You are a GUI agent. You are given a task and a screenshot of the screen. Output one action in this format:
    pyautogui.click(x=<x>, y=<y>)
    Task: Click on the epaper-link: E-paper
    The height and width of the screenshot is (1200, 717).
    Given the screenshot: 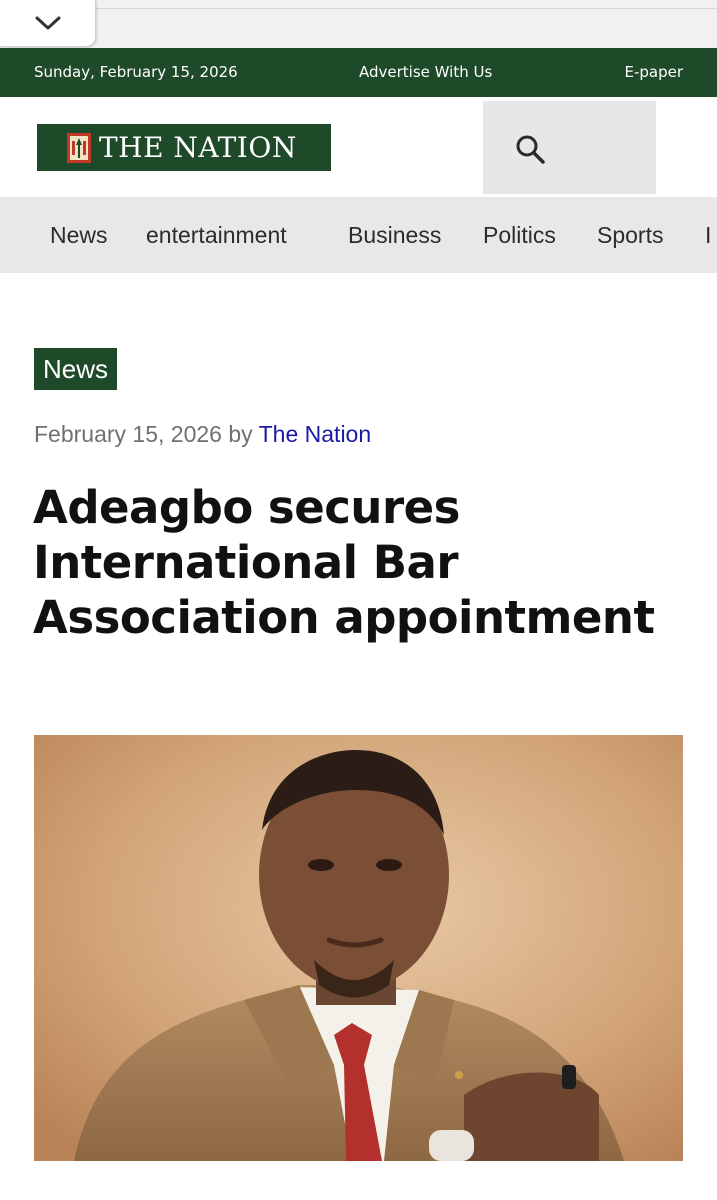 What is the action you would take?
    pyautogui.click(x=653, y=72)
    